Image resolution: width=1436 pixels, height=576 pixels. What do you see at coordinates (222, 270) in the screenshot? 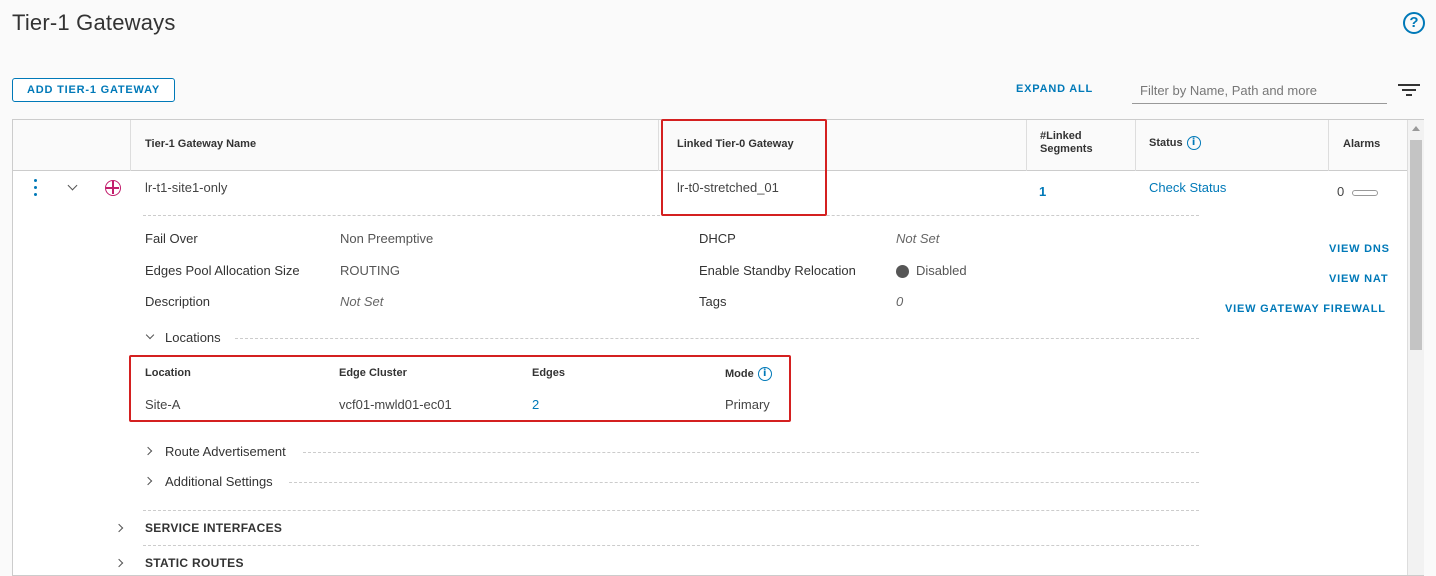
I see `detail-label-edges-pool: Edges Pool Allocation Size` at bounding box center [222, 270].